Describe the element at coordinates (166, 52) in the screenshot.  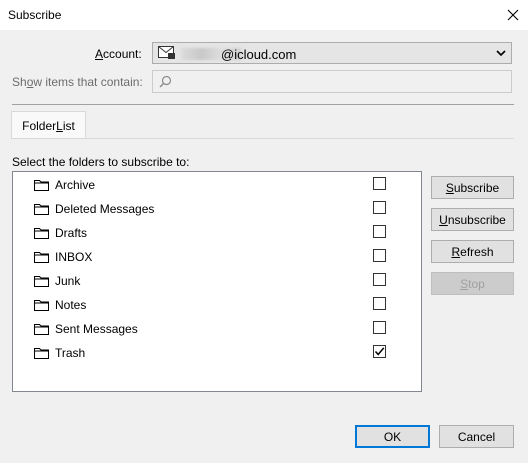
I see `mail-icon` at that location.